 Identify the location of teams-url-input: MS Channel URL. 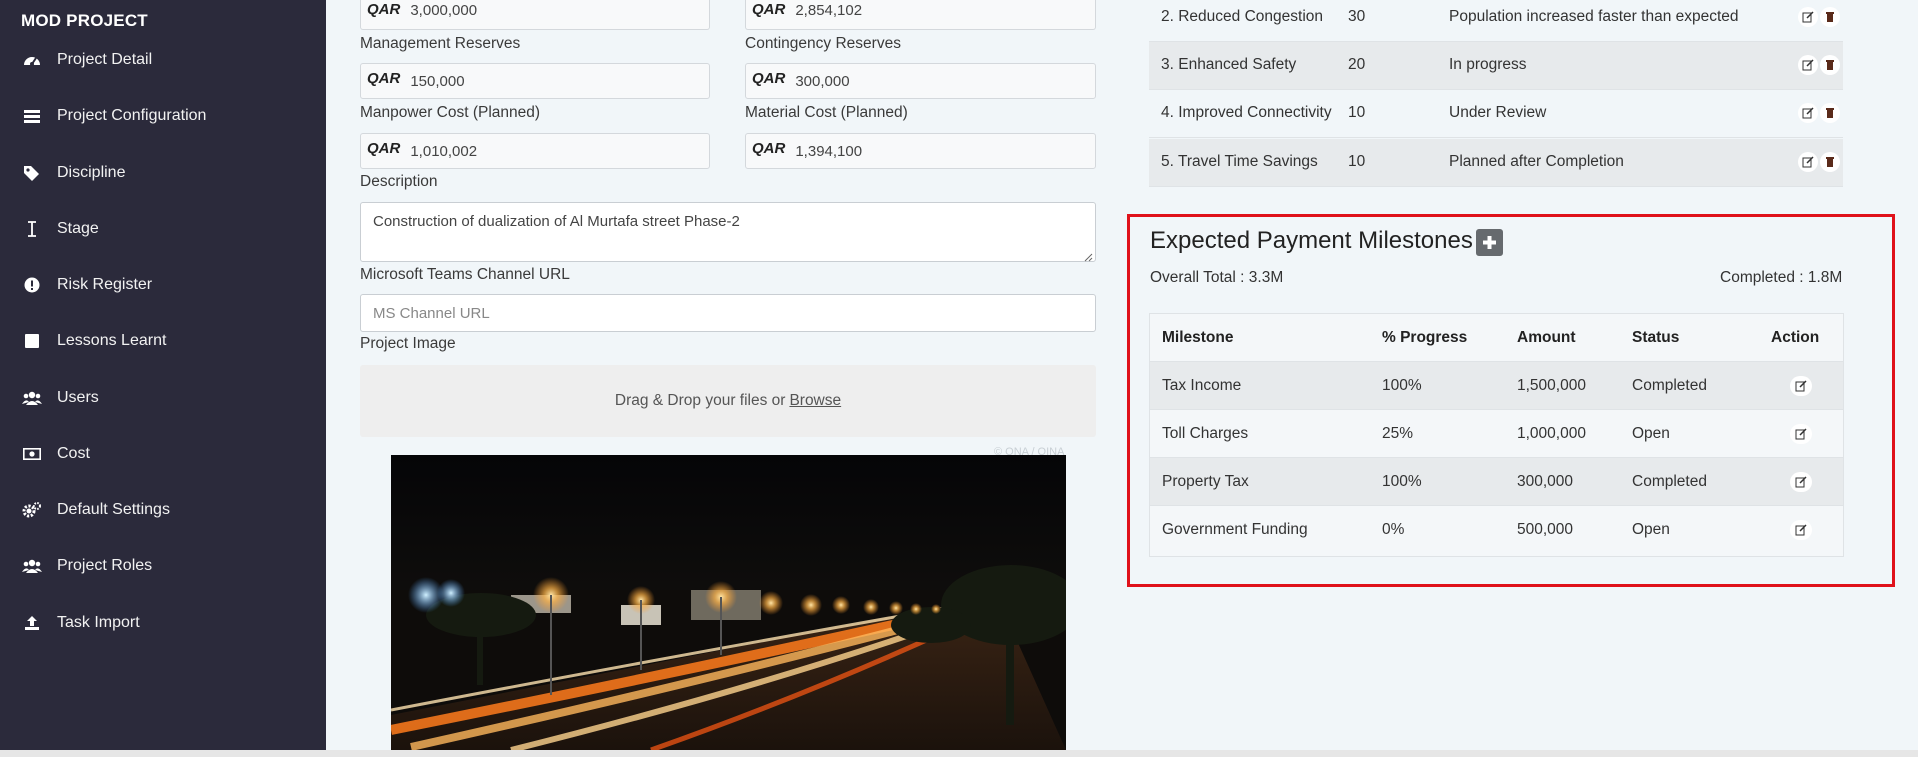
(728, 313).